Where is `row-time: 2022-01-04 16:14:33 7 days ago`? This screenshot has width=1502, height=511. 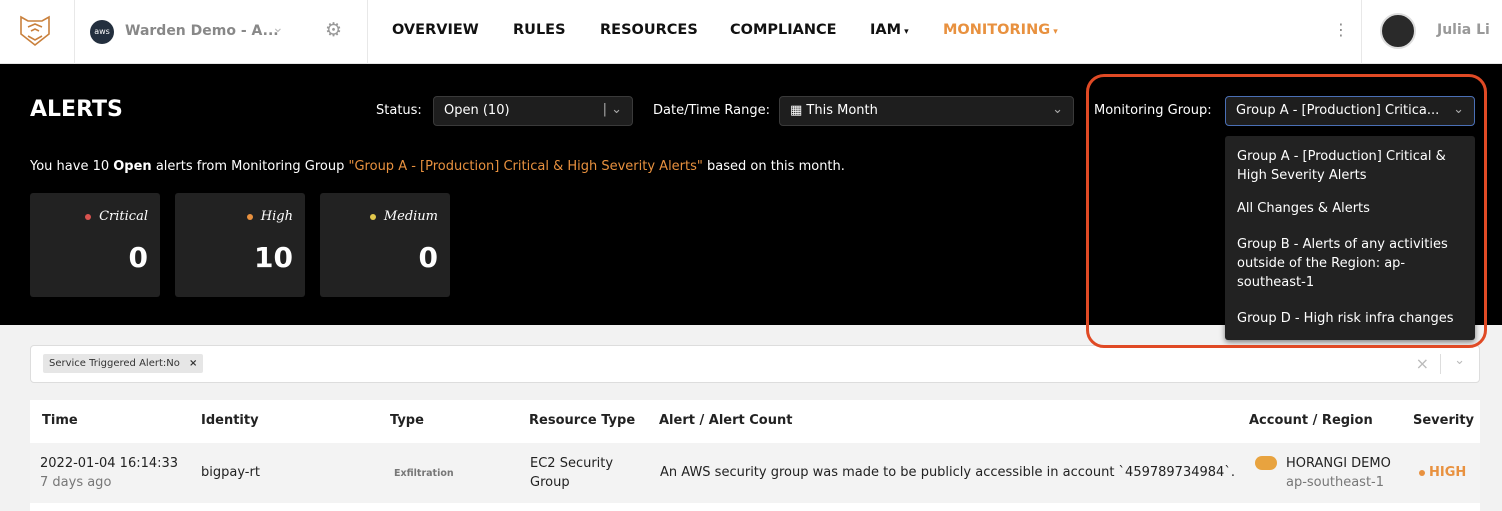
row-time: 2022-01-04 16:14:33 7 days ago is located at coordinates (109, 473).